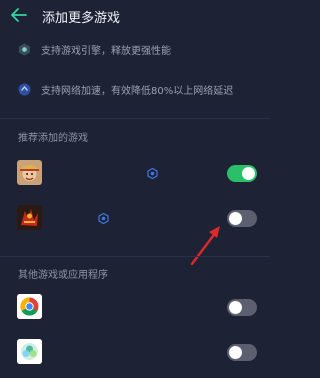 This screenshot has width=320, height=378. Describe the element at coordinates (135, 352) in the screenshot. I see `list-item-gallery` at that location.